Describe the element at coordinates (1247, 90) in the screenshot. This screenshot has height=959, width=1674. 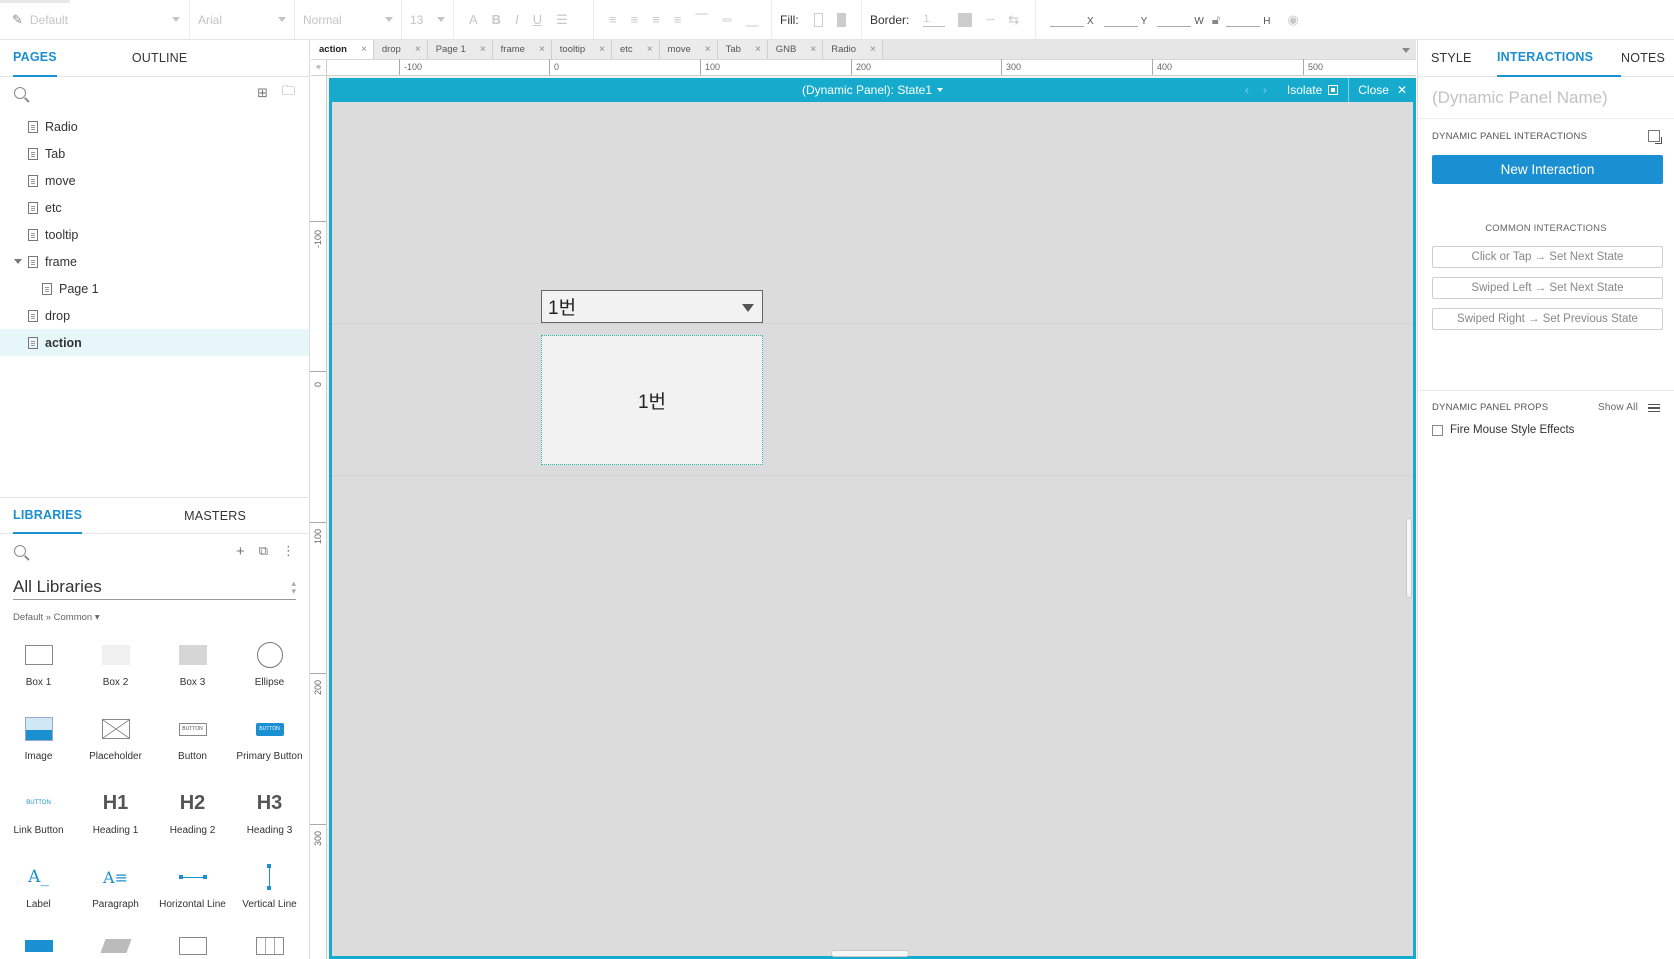
I see `previous-state-icon: ‹` at that location.